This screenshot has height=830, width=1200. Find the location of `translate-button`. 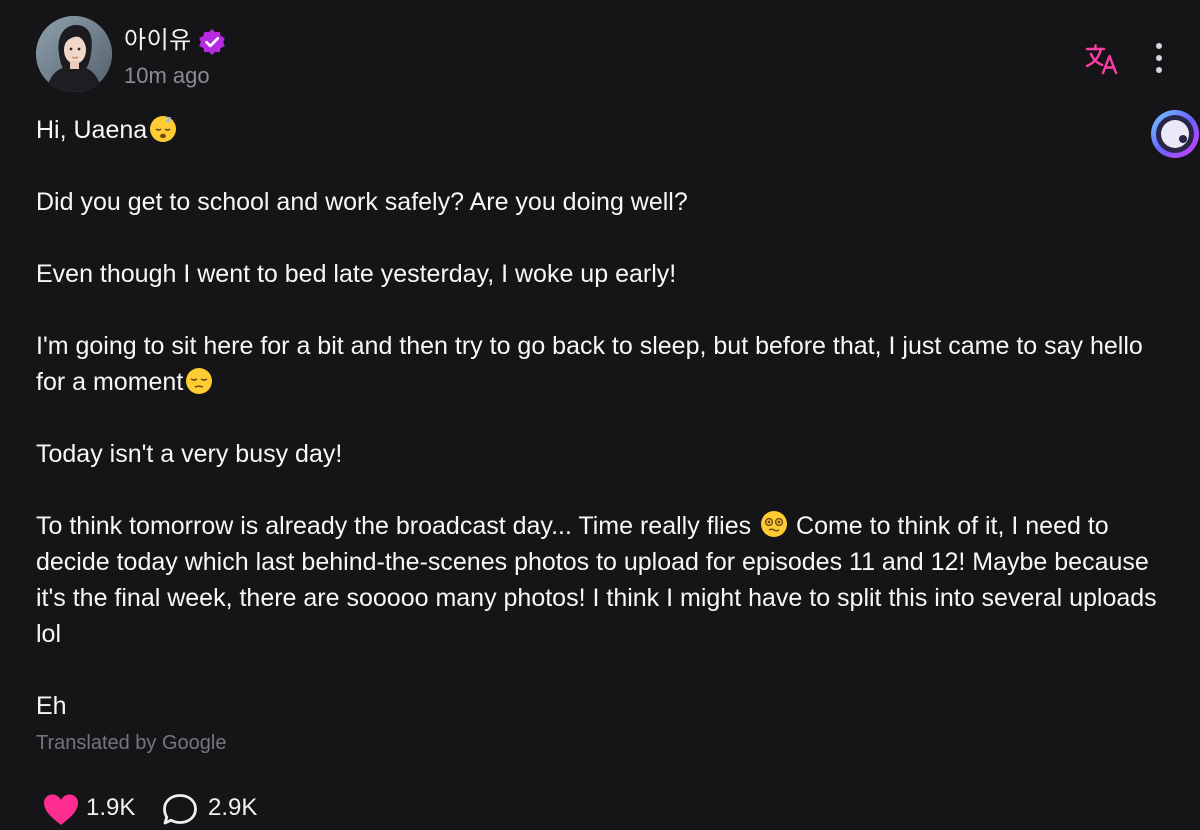

translate-button is located at coordinates (1102, 60).